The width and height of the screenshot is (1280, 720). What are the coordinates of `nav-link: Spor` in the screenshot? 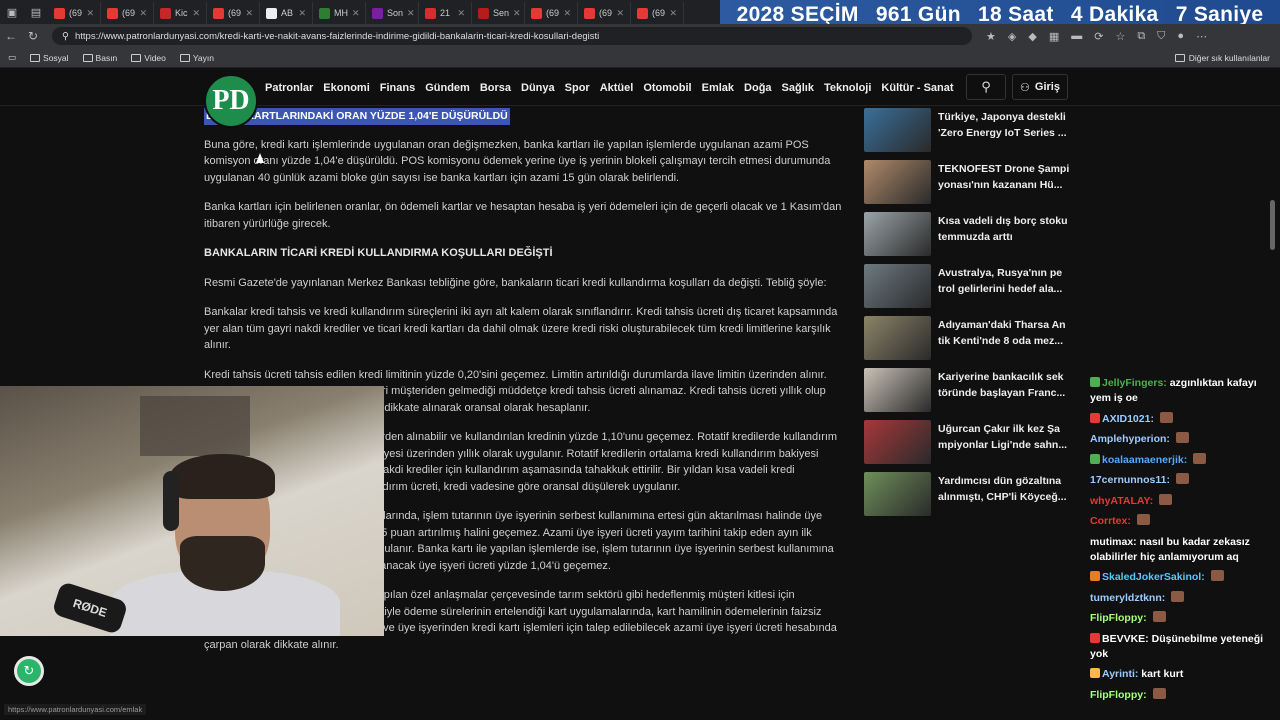 It's located at (577, 88).